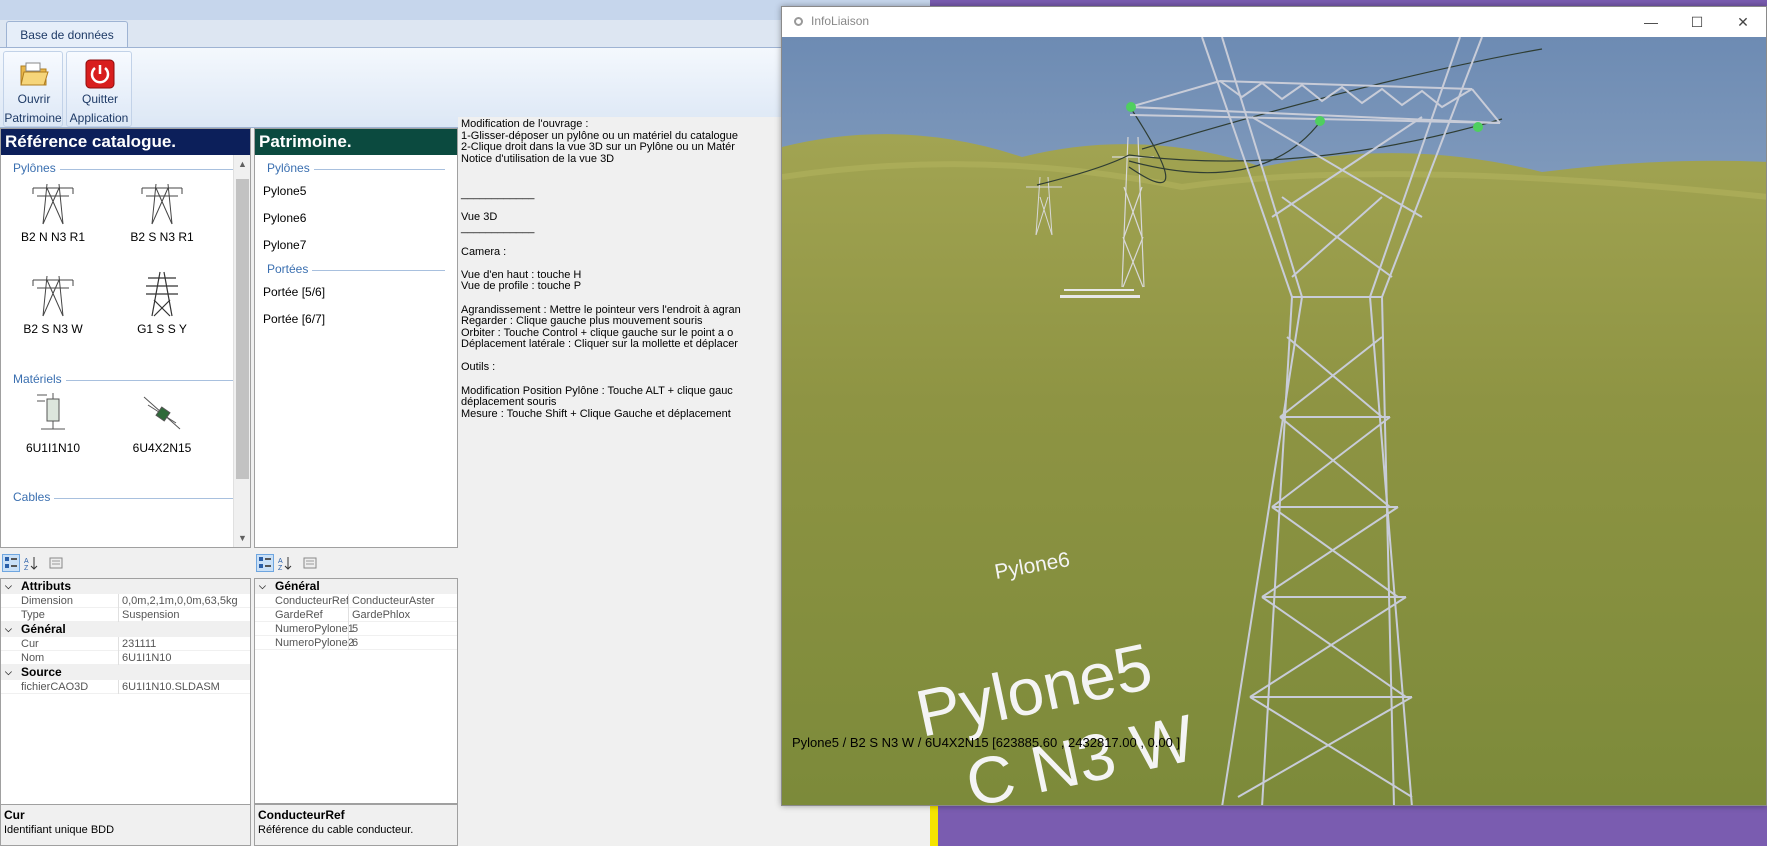  Describe the element at coordinates (798, 21) in the screenshot. I see `app-icon` at that location.